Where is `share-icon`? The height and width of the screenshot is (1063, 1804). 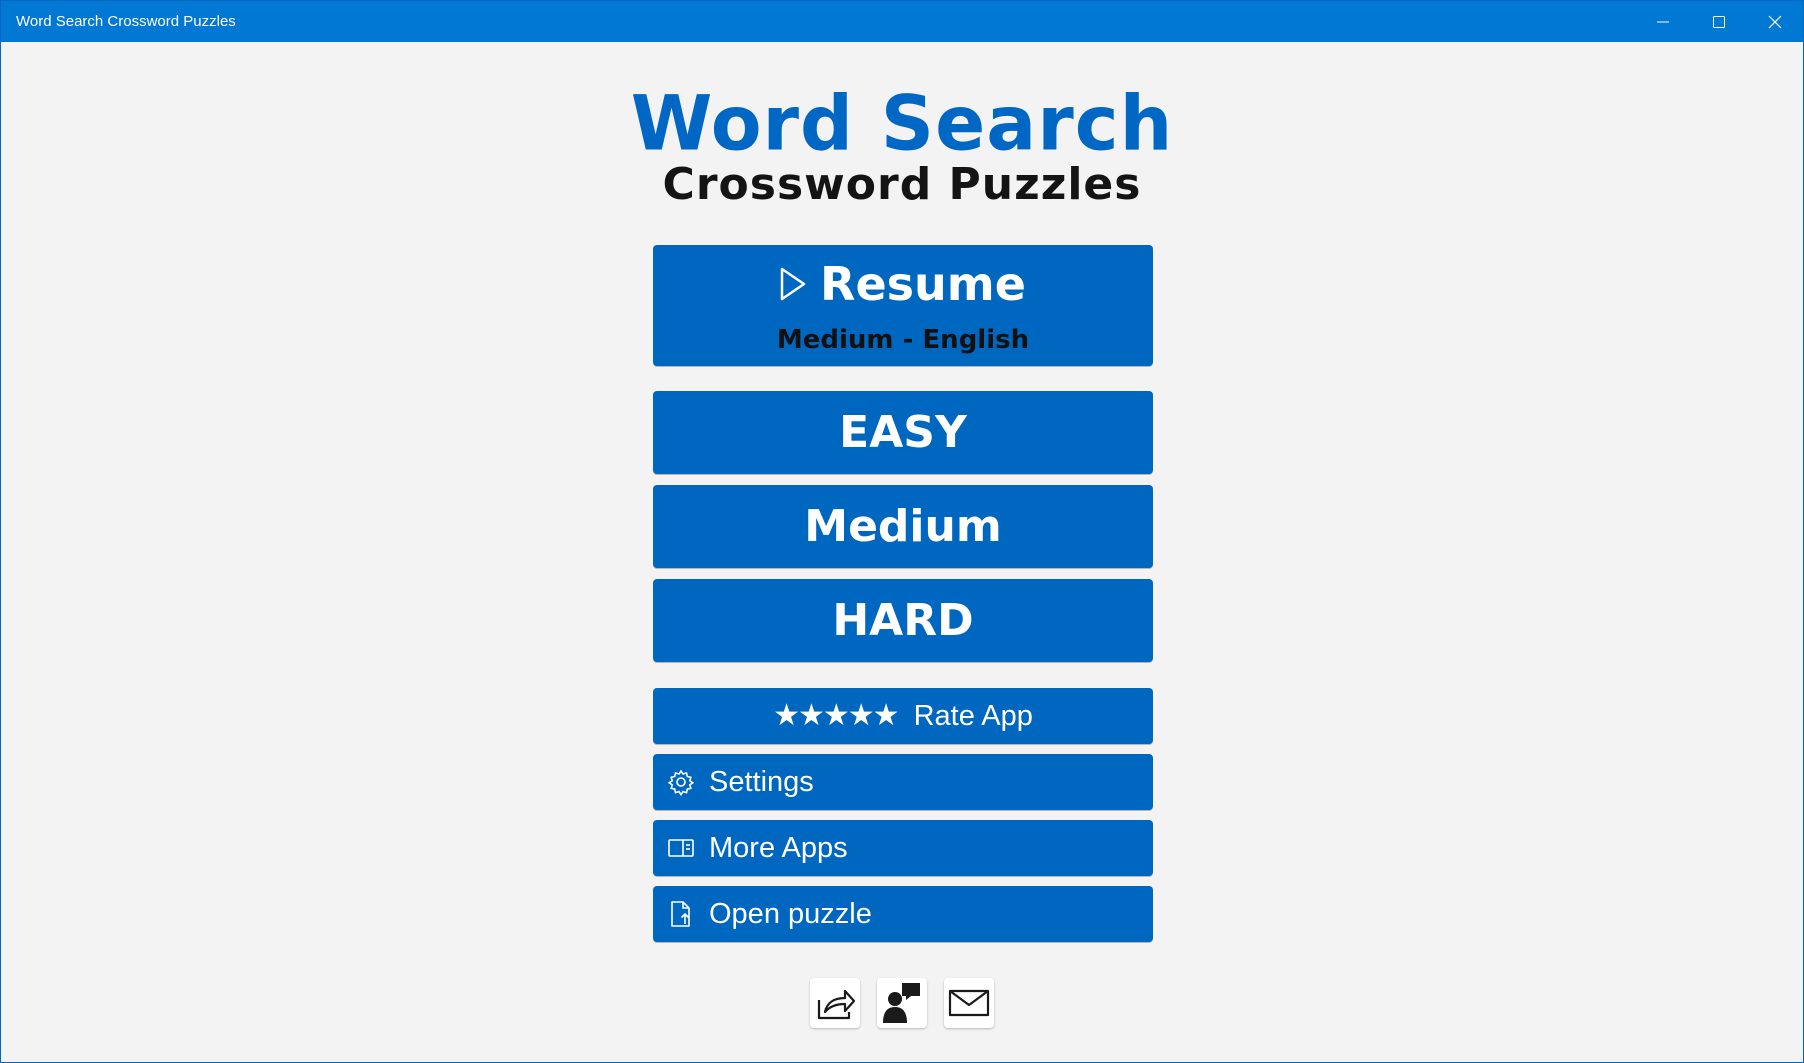
share-icon is located at coordinates (836, 1004).